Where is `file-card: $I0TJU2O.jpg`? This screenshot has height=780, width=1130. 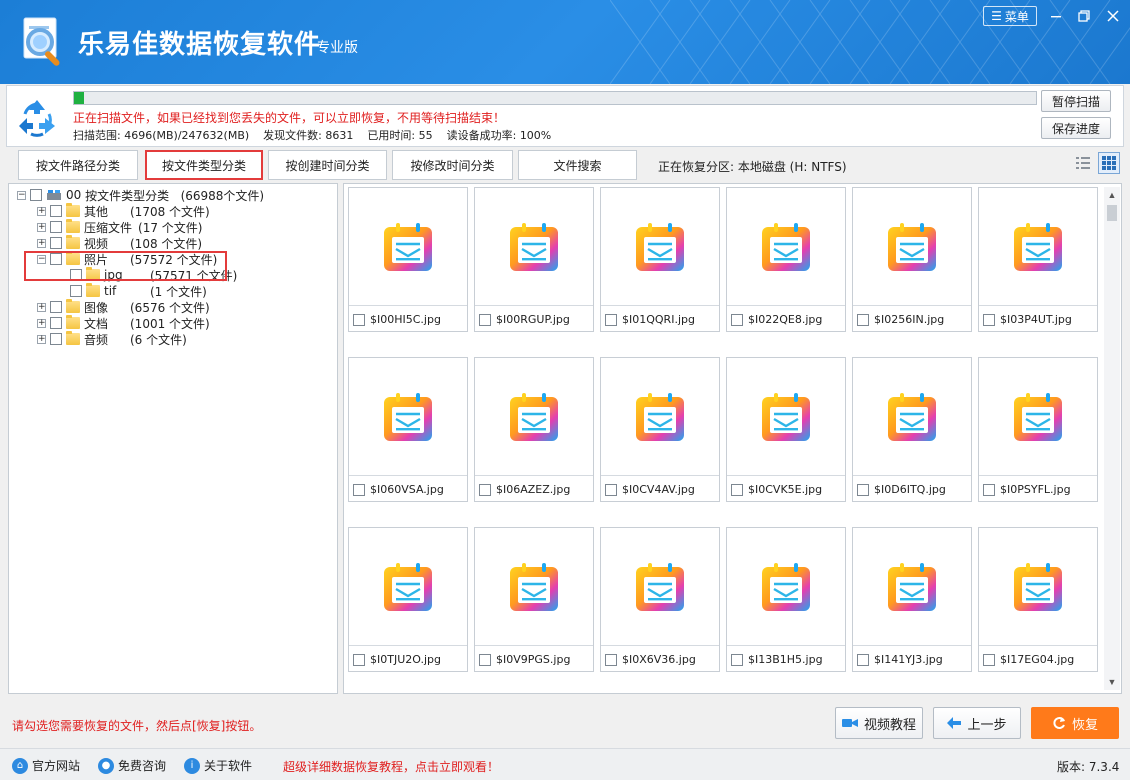
file-card: $I0TJU2O.jpg is located at coordinates (408, 599).